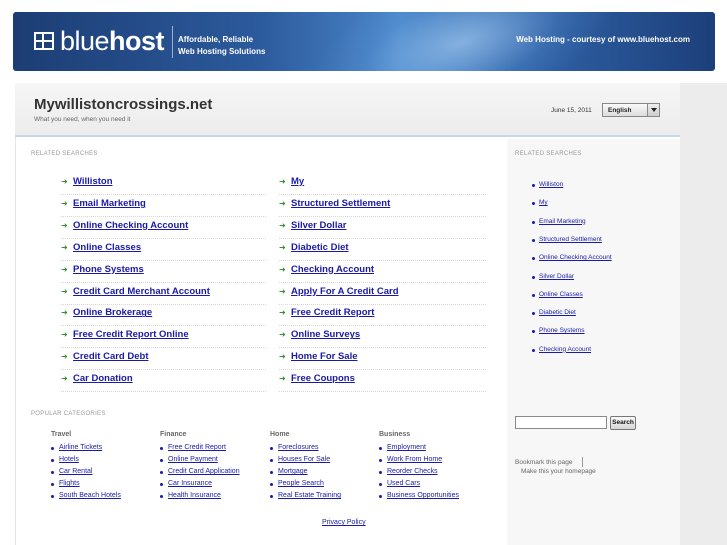 The height and width of the screenshot is (545, 727). Describe the element at coordinates (324, 356) in the screenshot. I see `related-search-link: Home For Sale` at that location.